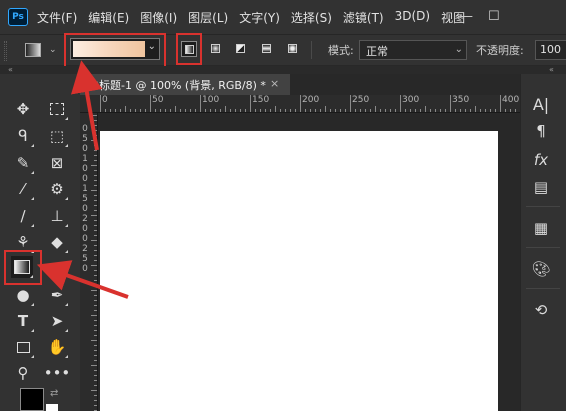 This screenshot has width=566, height=411. Describe the element at coordinates (87, 105) in the screenshot. I see `arrow-to-gradient-picker` at that location.